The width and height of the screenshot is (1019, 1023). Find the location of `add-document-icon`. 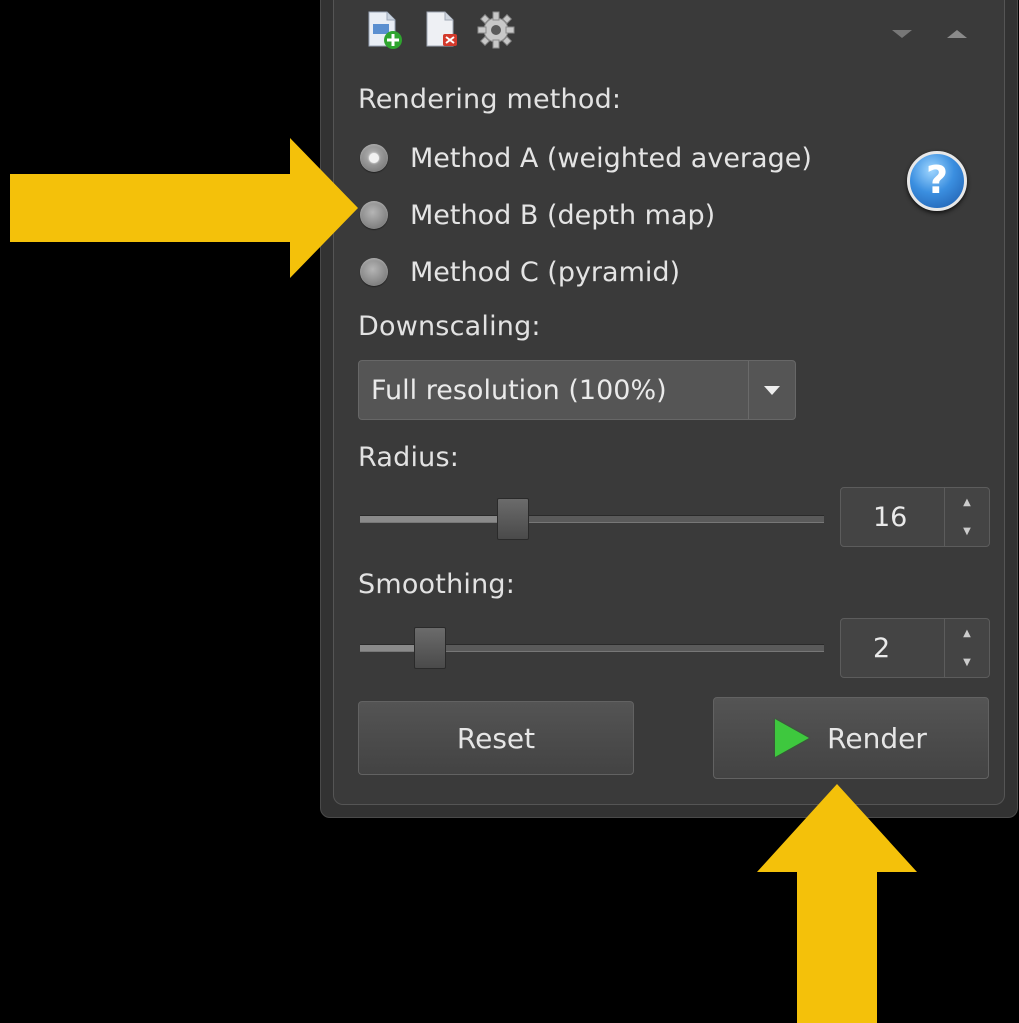

add-document-icon is located at coordinates (385, 30).